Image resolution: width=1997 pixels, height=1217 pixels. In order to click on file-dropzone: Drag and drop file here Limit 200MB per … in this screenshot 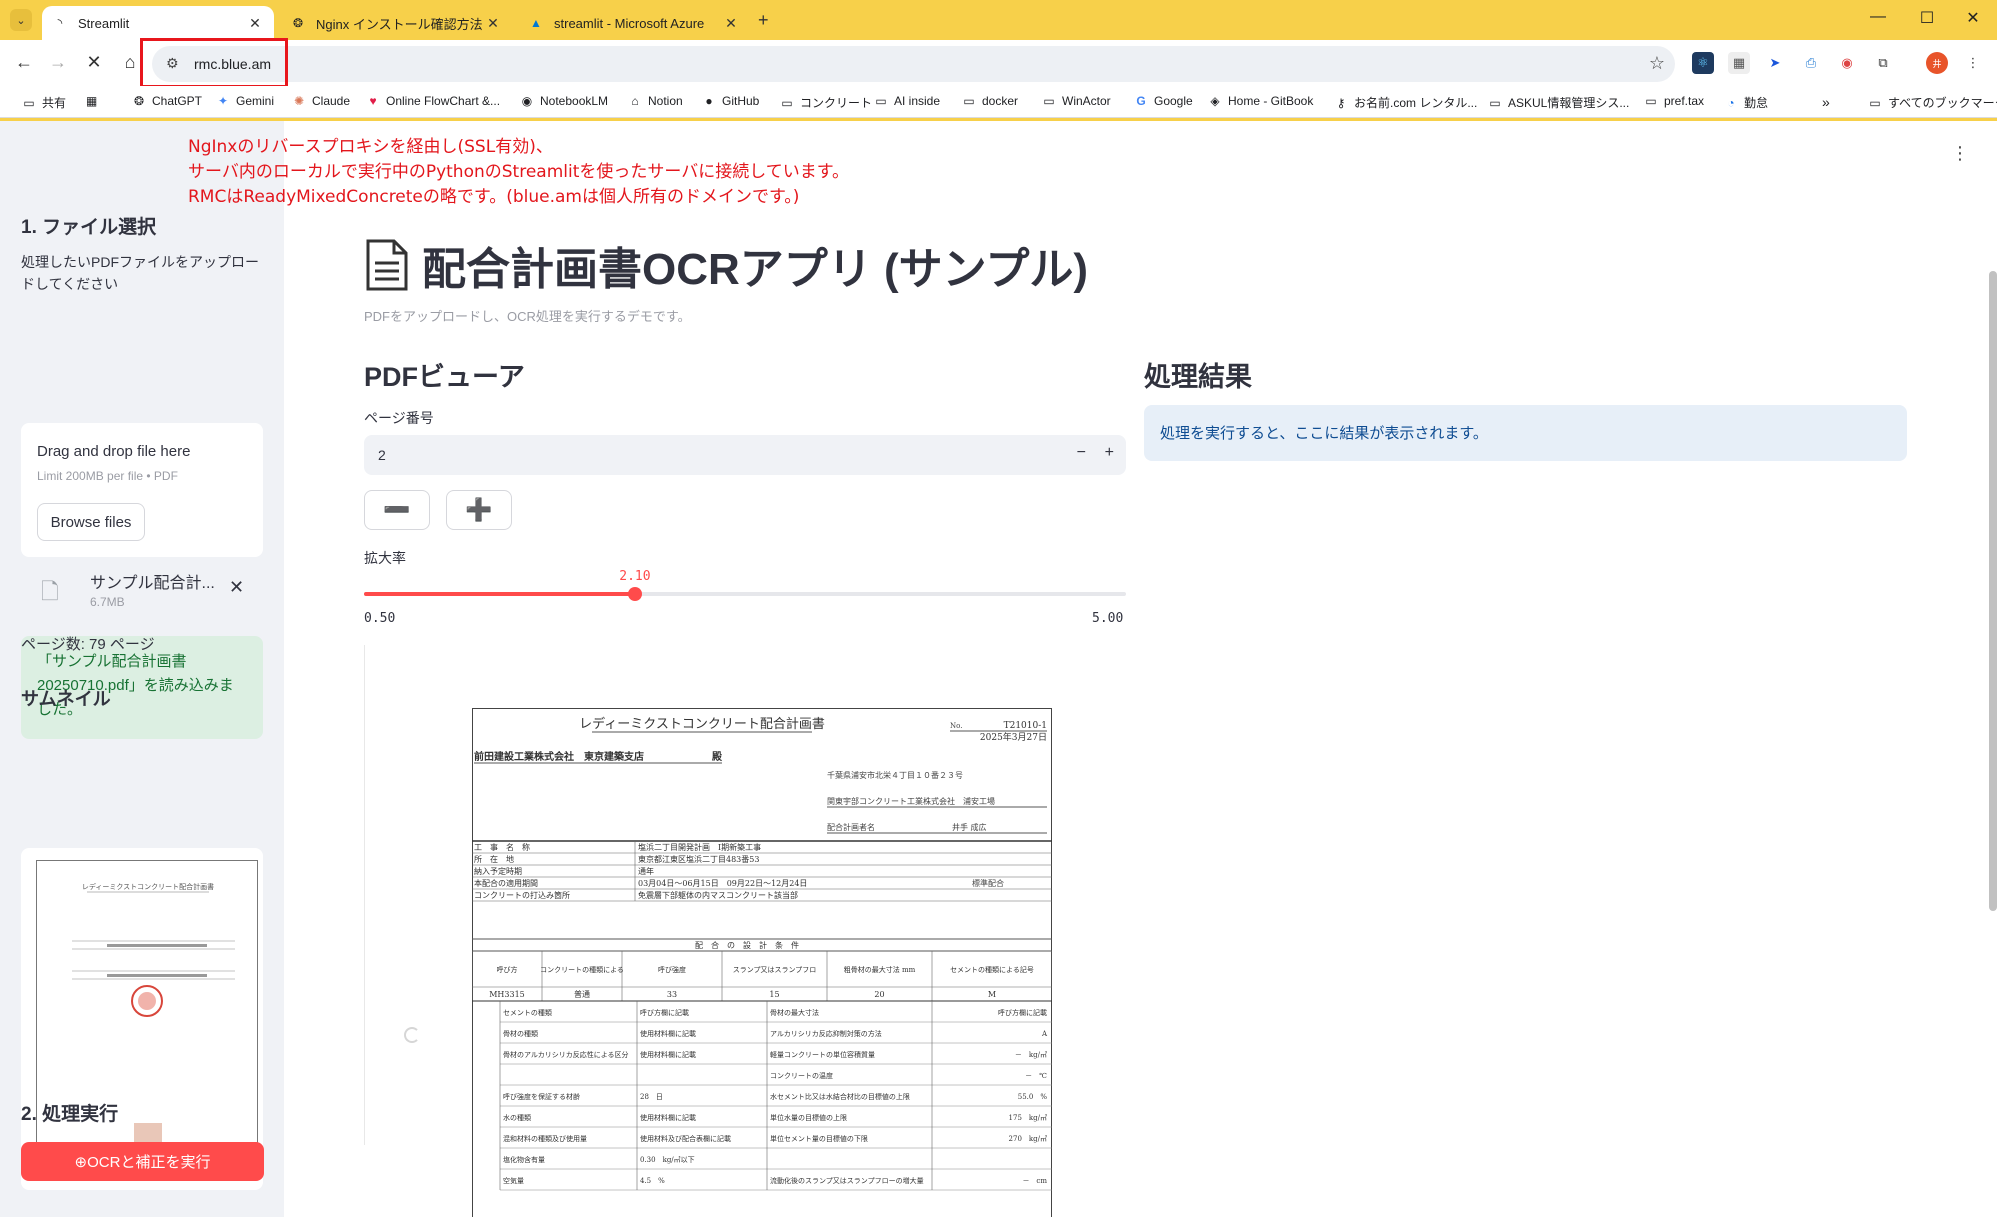, I will do `click(142, 490)`.